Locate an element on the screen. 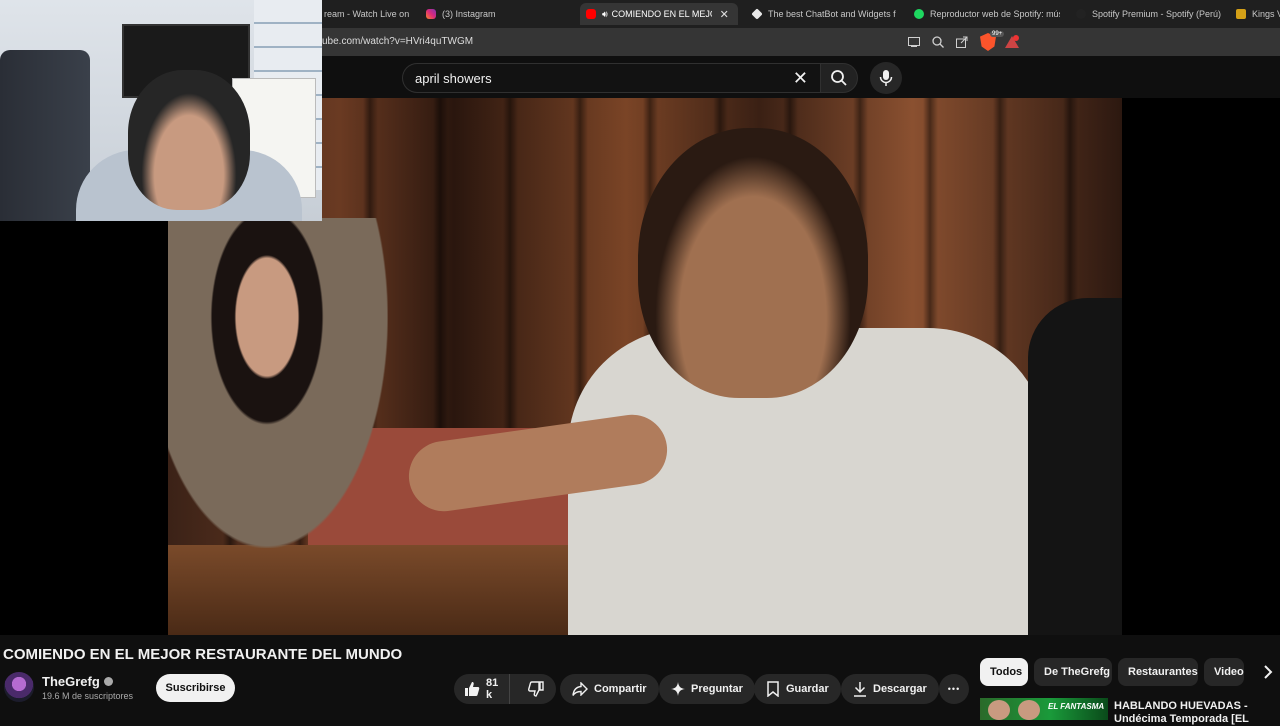 This screenshot has width=1280, height=726. hanging-jacket is located at coordinates (45, 135).